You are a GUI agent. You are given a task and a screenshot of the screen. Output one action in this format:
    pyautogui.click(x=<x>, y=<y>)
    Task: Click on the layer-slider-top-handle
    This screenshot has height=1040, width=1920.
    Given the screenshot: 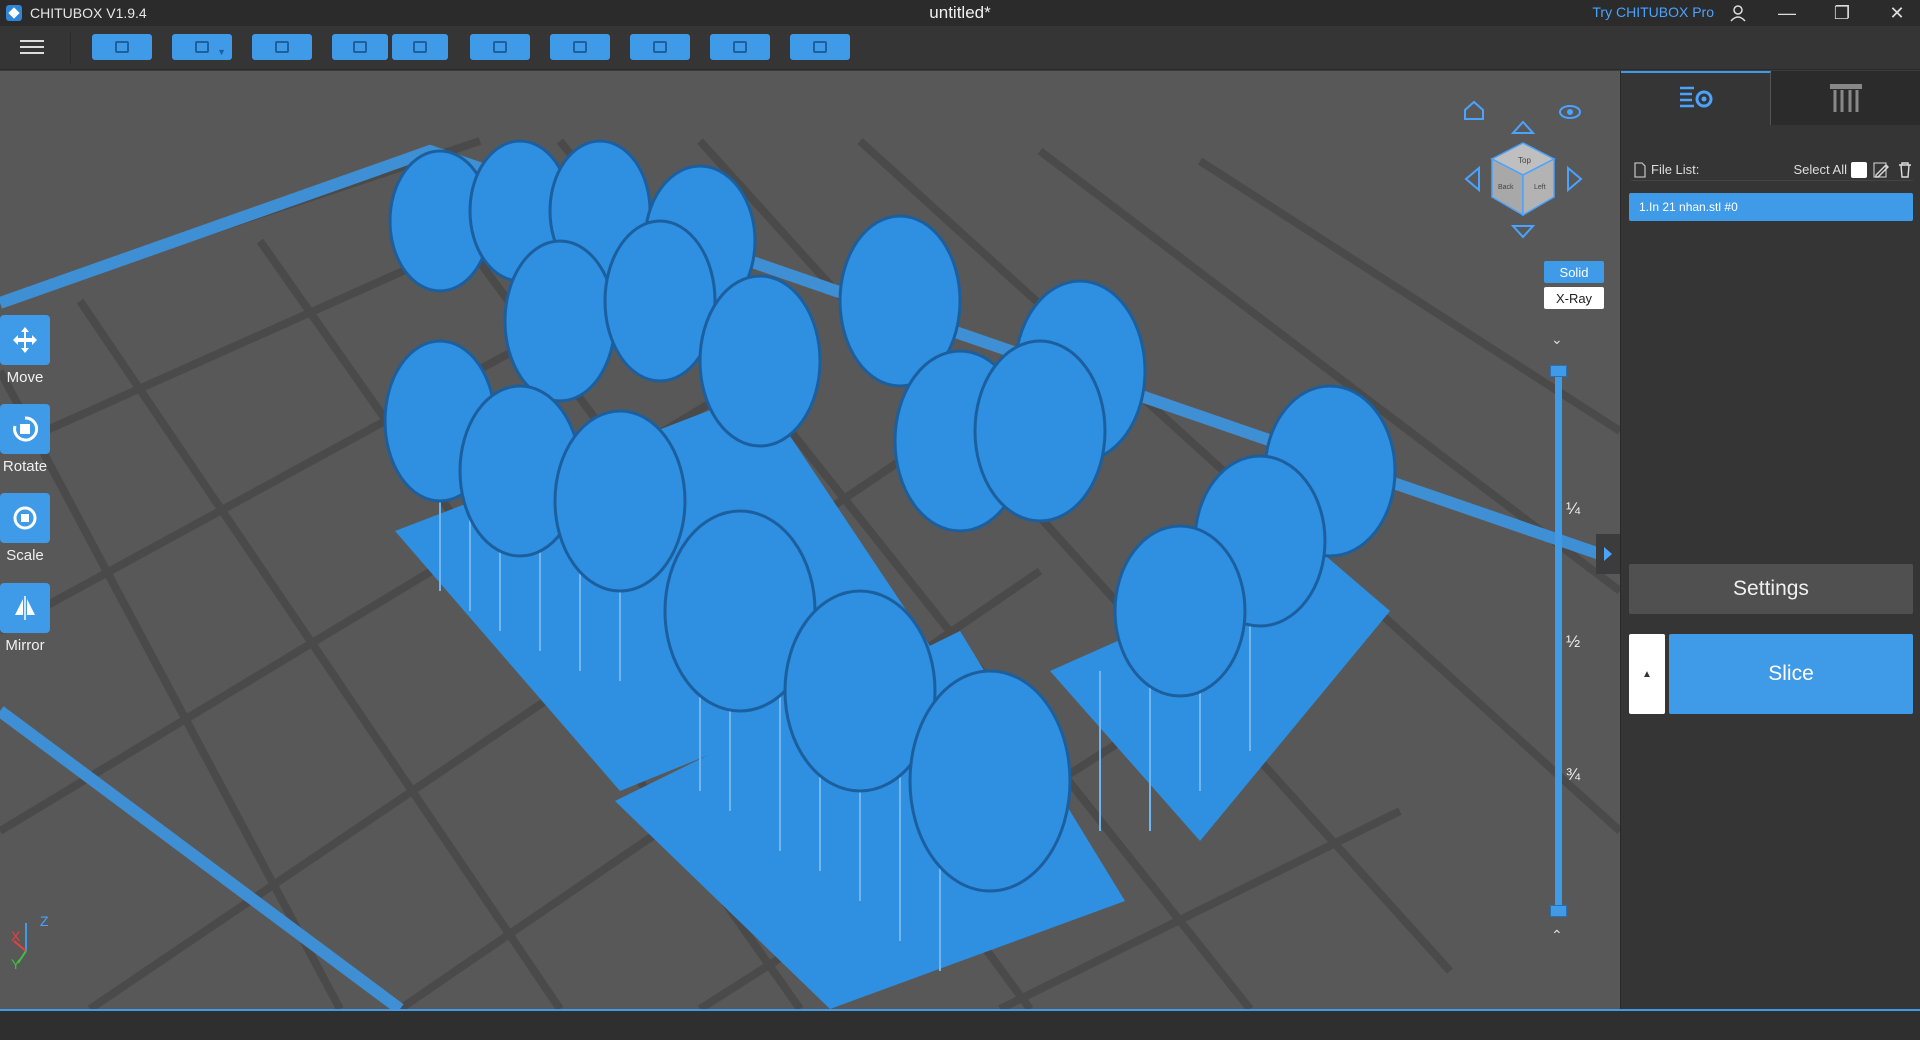 What is the action you would take?
    pyautogui.click(x=1558, y=371)
    